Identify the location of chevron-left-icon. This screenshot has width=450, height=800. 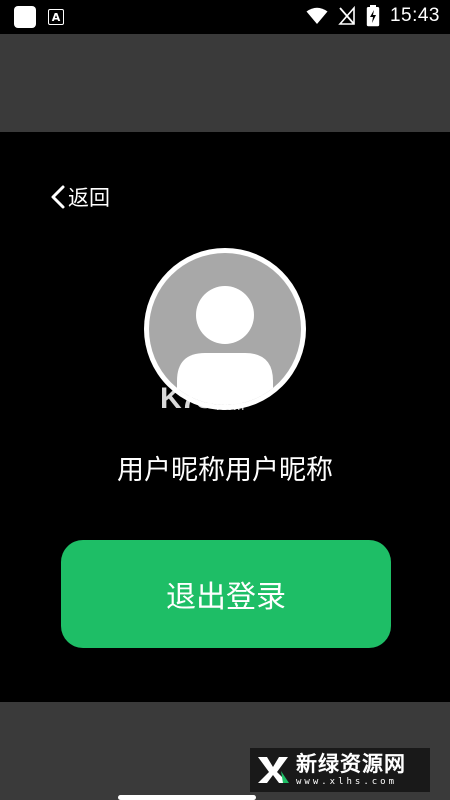
(58, 197).